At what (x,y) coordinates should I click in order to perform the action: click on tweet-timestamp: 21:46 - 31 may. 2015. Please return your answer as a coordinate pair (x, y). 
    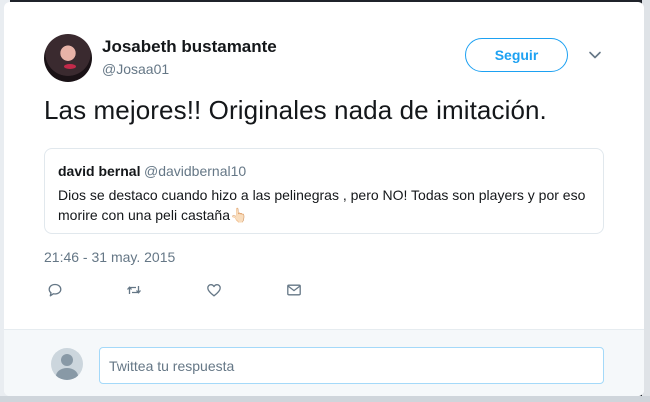
    Looking at the image, I should click on (109, 257).